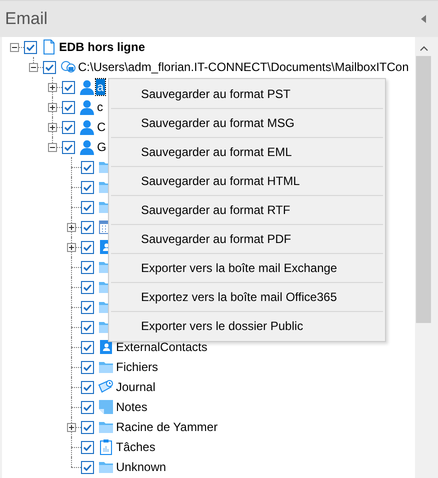  Describe the element at coordinates (102, 47) in the screenshot. I see `tree-item-label: EDB hors ligne` at that location.